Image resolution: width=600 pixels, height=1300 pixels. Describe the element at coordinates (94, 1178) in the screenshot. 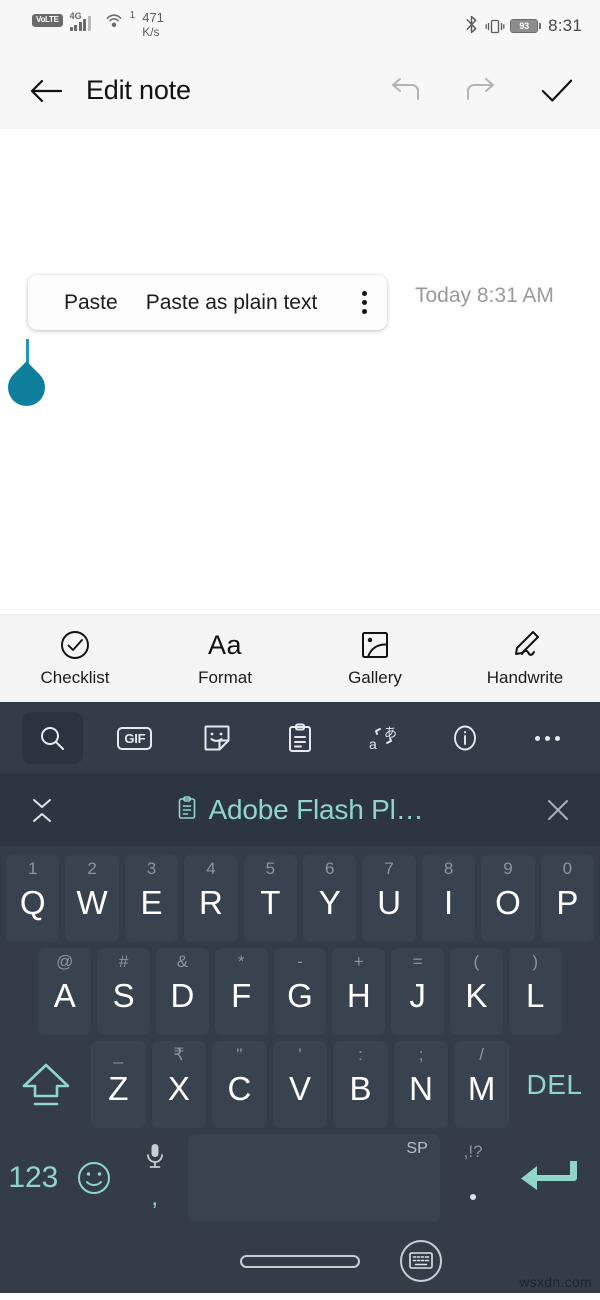

I see `emoji-smiley-icon` at that location.